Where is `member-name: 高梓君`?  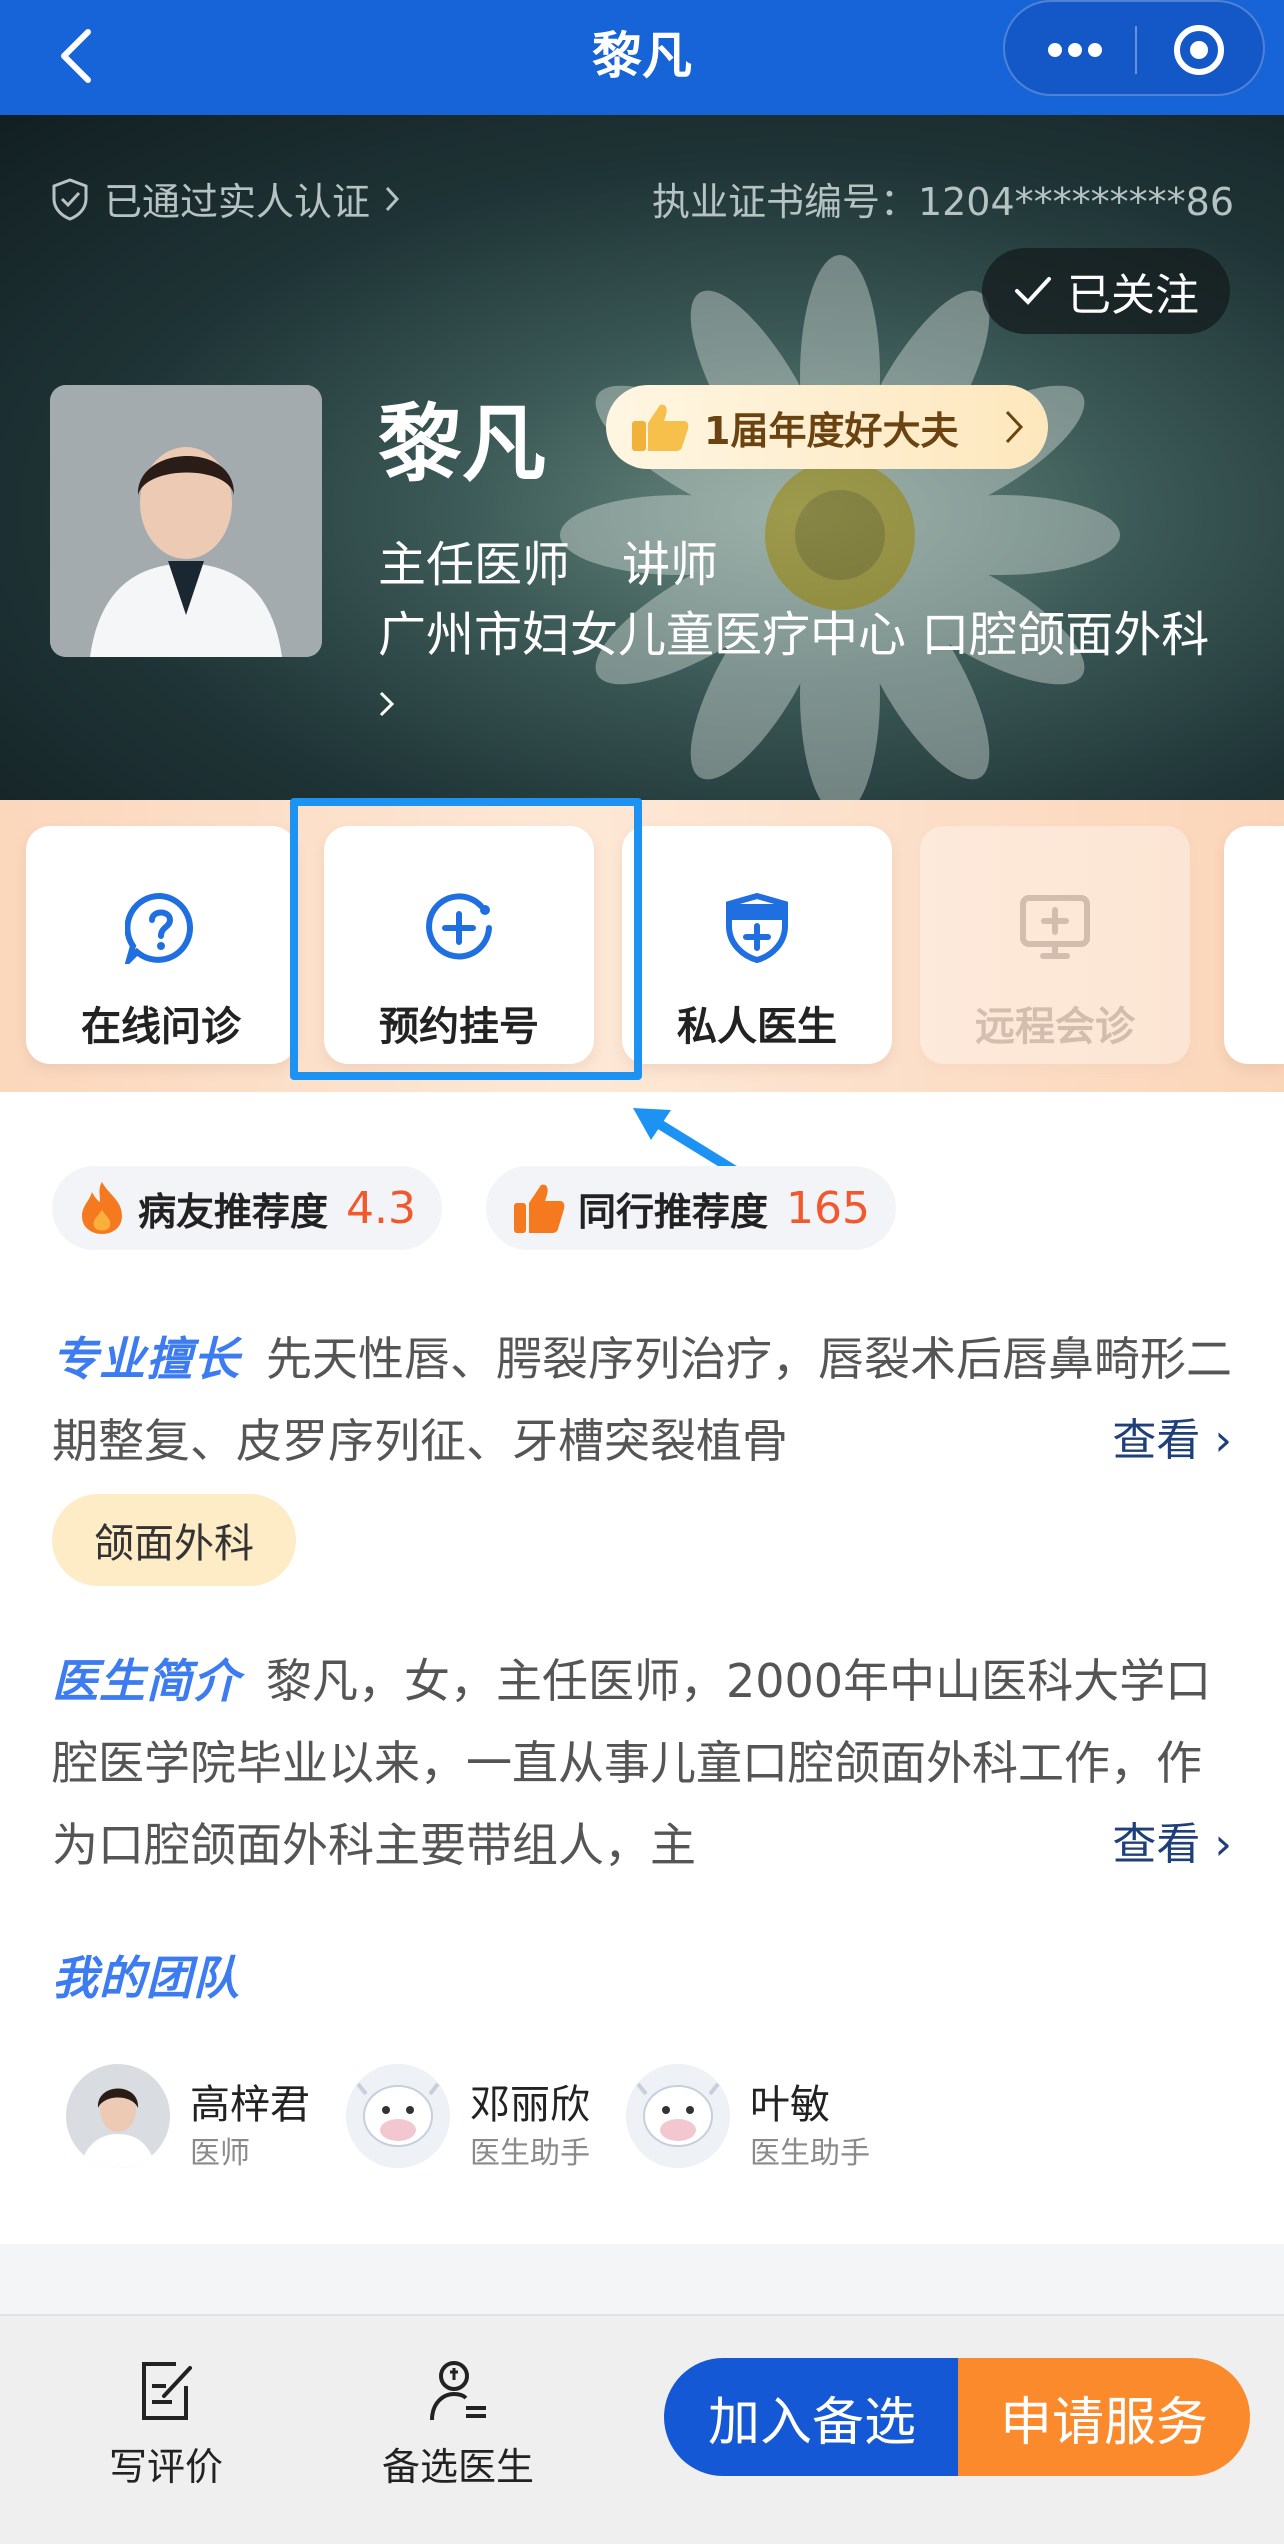 member-name: 高梓君 is located at coordinates (250, 2105).